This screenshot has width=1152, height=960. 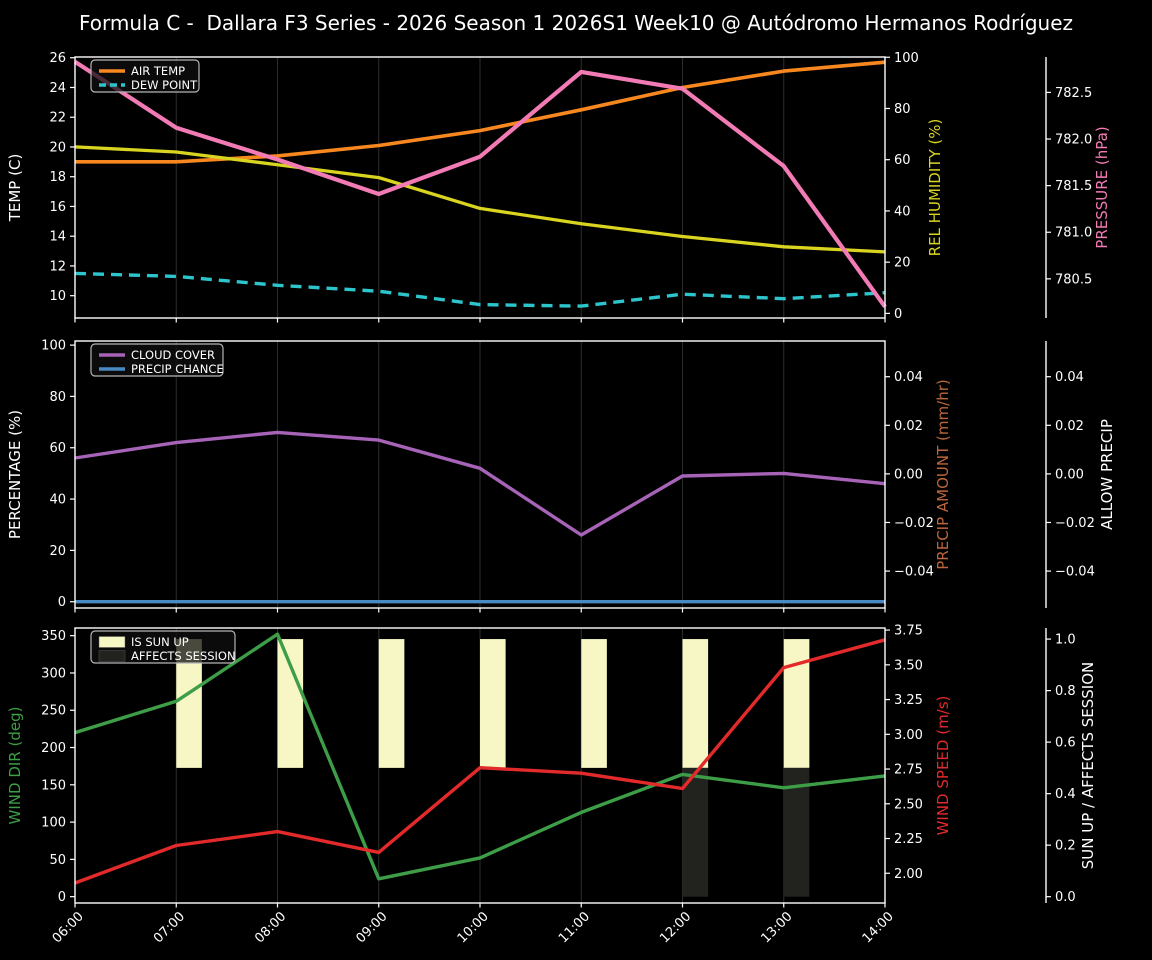 What do you see at coordinates (15, 188) in the screenshot?
I see `temp-c-axis-label: TEMP (C)` at bounding box center [15, 188].